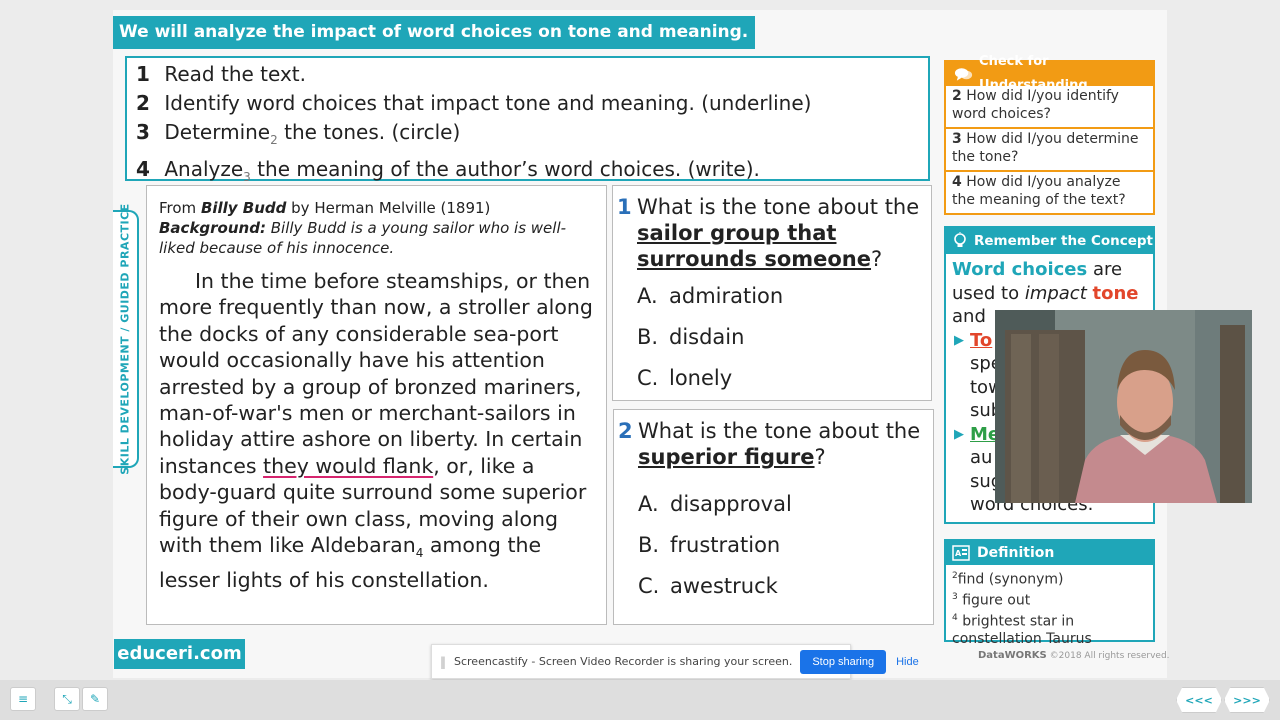 This screenshot has width=1280, height=720. Describe the element at coordinates (235, 74) in the screenshot. I see `step-text: Read the text.` at that location.